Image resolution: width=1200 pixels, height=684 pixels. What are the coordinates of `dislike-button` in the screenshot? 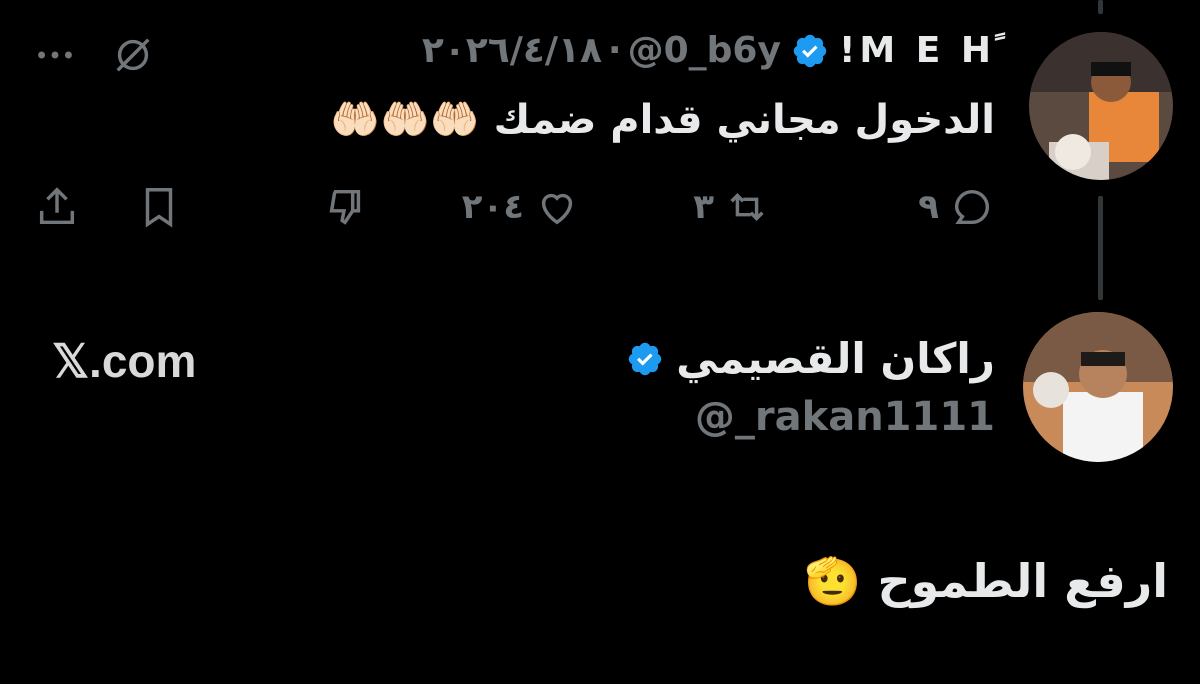 It's located at (345, 207).